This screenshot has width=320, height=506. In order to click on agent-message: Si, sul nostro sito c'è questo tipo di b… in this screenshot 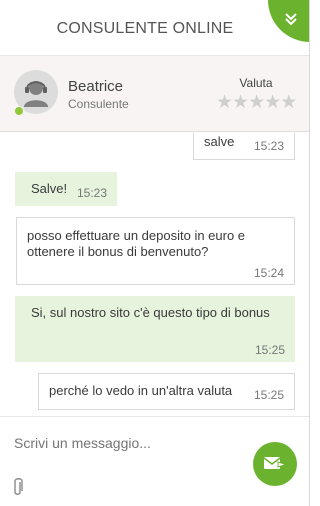, I will do `click(155, 329)`.